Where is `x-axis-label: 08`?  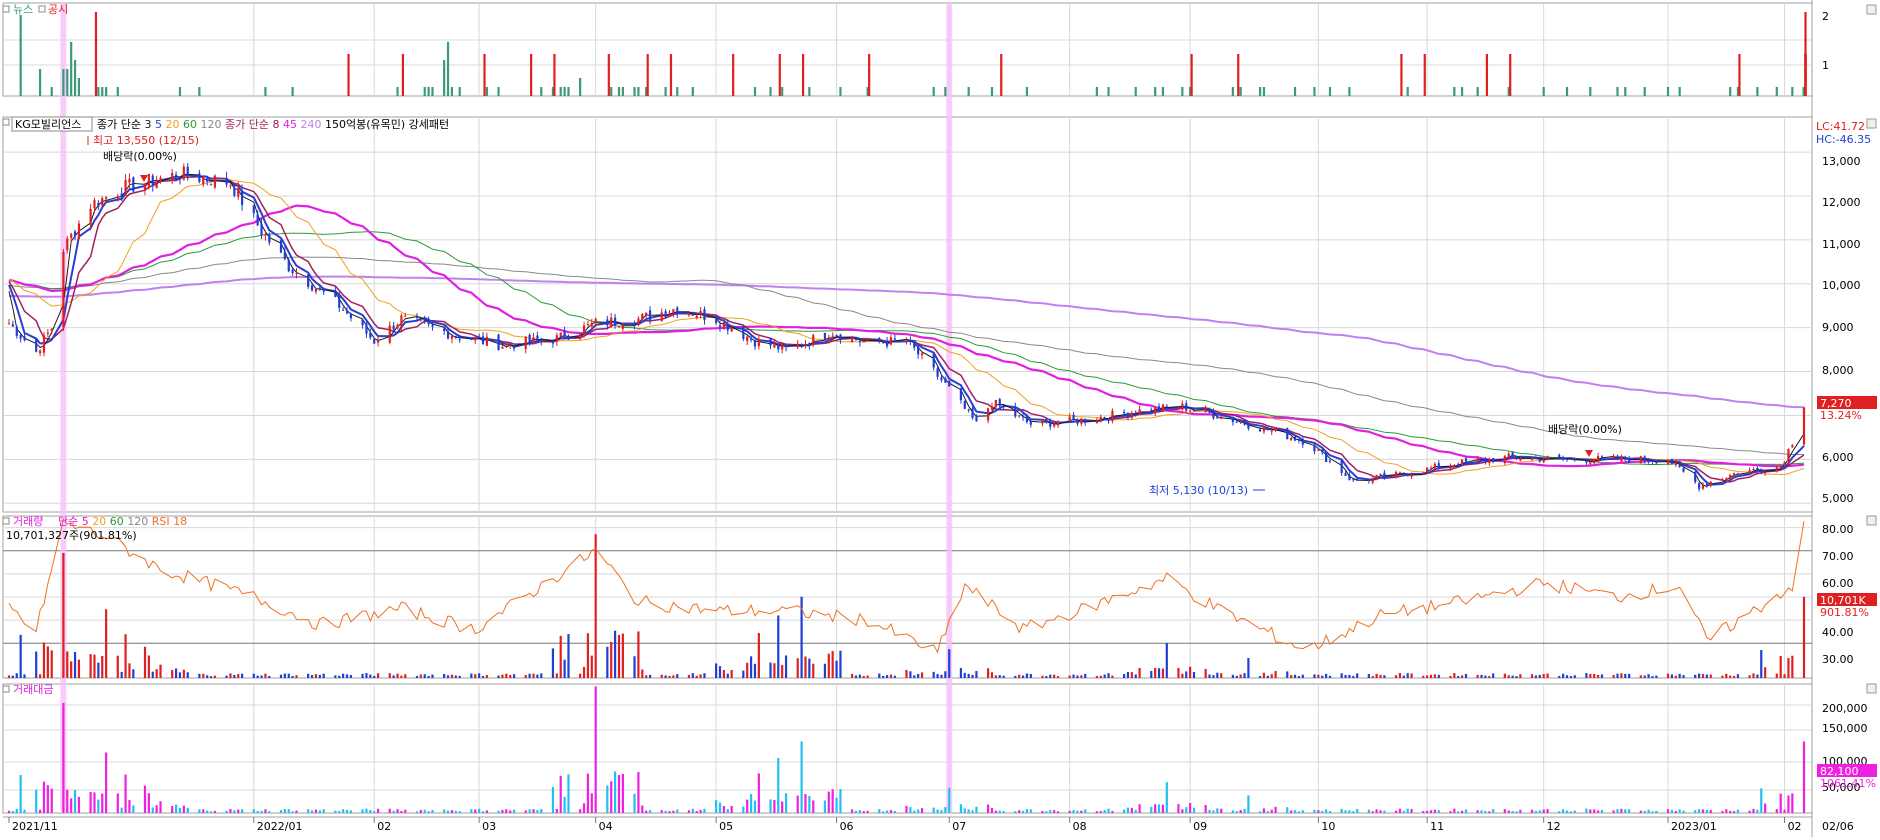
x-axis-label: 08 is located at coordinates (1080, 826).